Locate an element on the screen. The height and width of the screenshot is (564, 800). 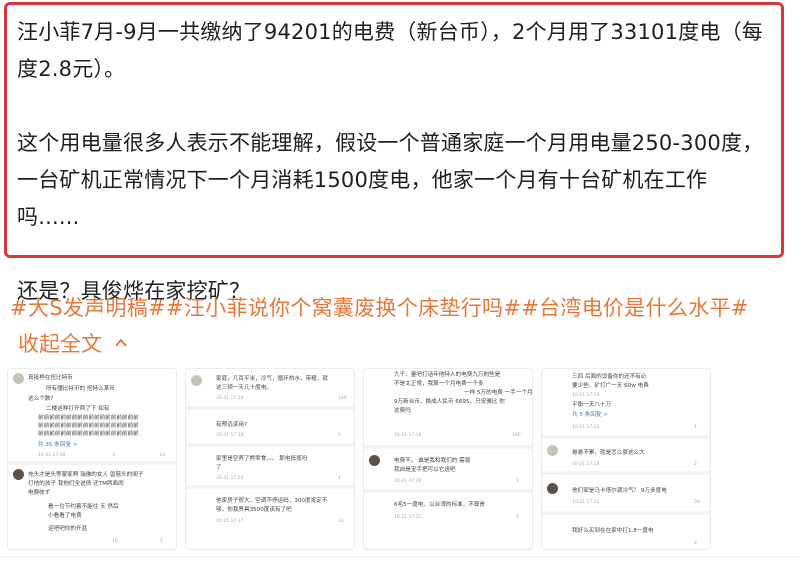
chevron-up-icon is located at coordinates (121, 342).